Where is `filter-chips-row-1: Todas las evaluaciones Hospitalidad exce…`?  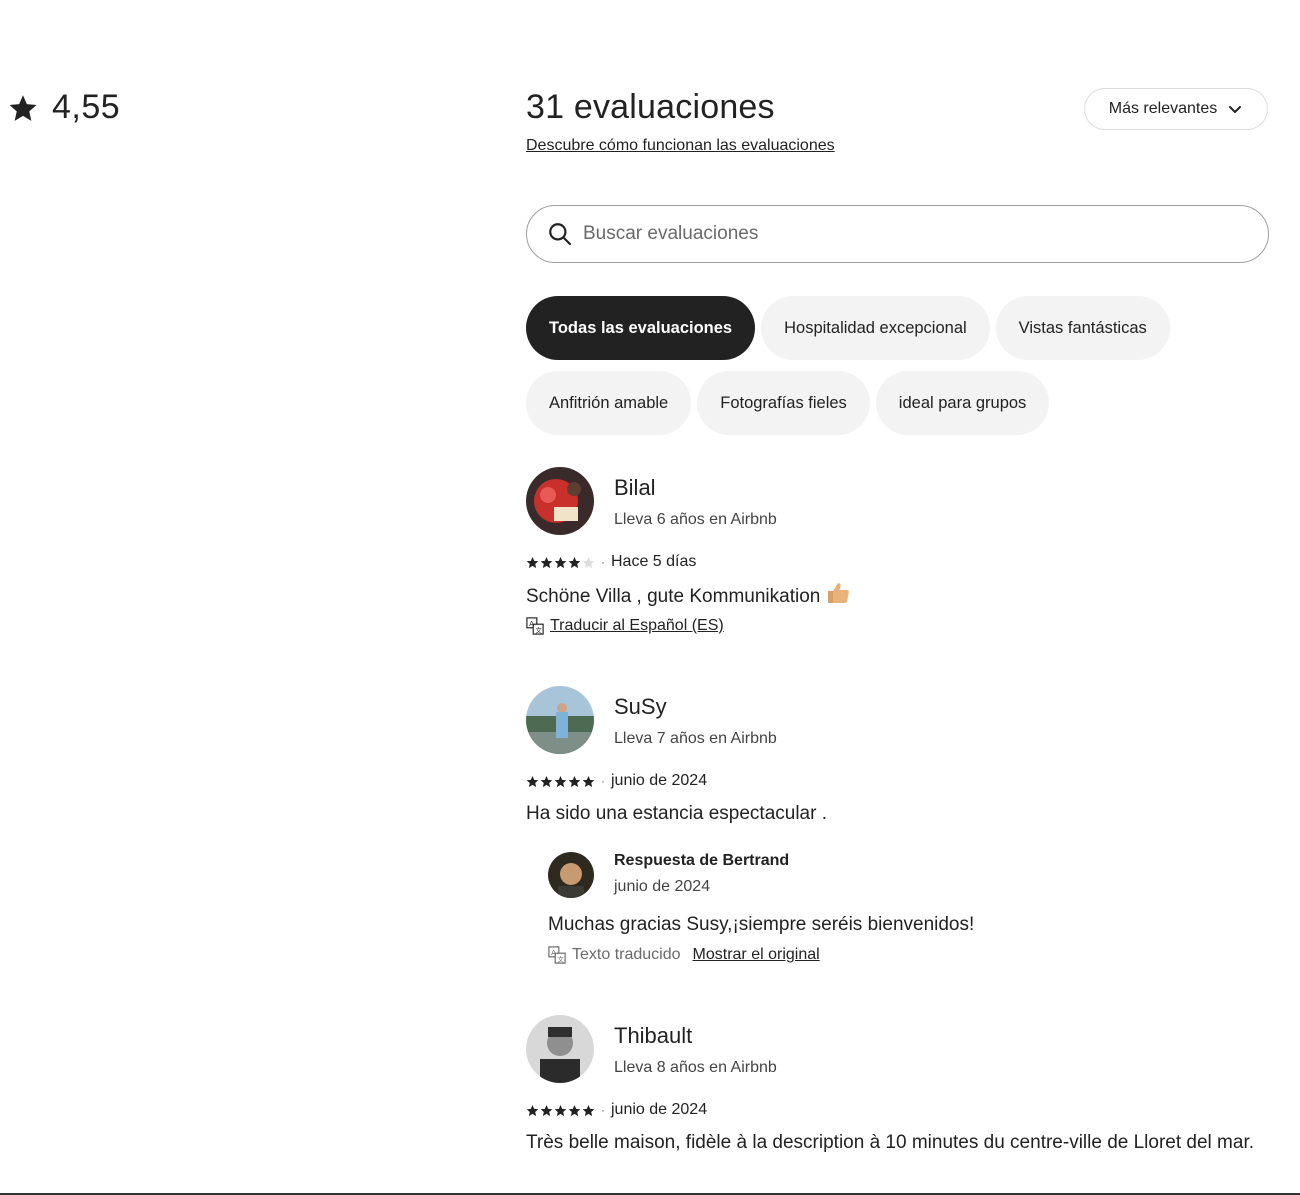
filter-chips-row-1: Todas las evaluaciones Hospitalidad exce… is located at coordinates (848, 328).